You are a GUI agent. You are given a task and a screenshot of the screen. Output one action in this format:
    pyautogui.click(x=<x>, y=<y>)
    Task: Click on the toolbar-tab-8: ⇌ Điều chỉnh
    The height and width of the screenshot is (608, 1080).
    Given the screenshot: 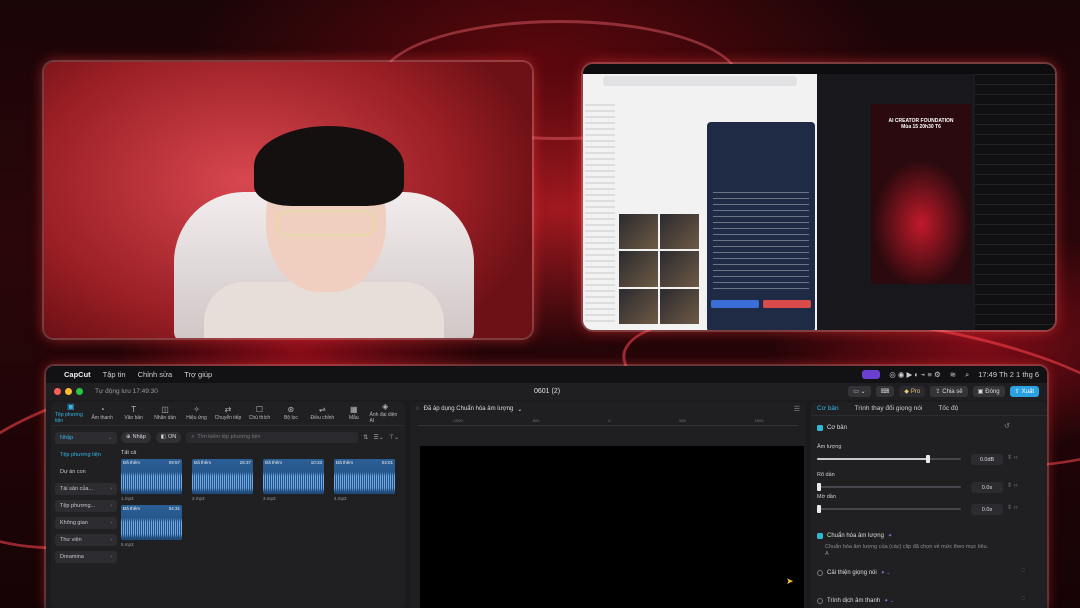 What is the action you would take?
    pyautogui.click(x=322, y=413)
    